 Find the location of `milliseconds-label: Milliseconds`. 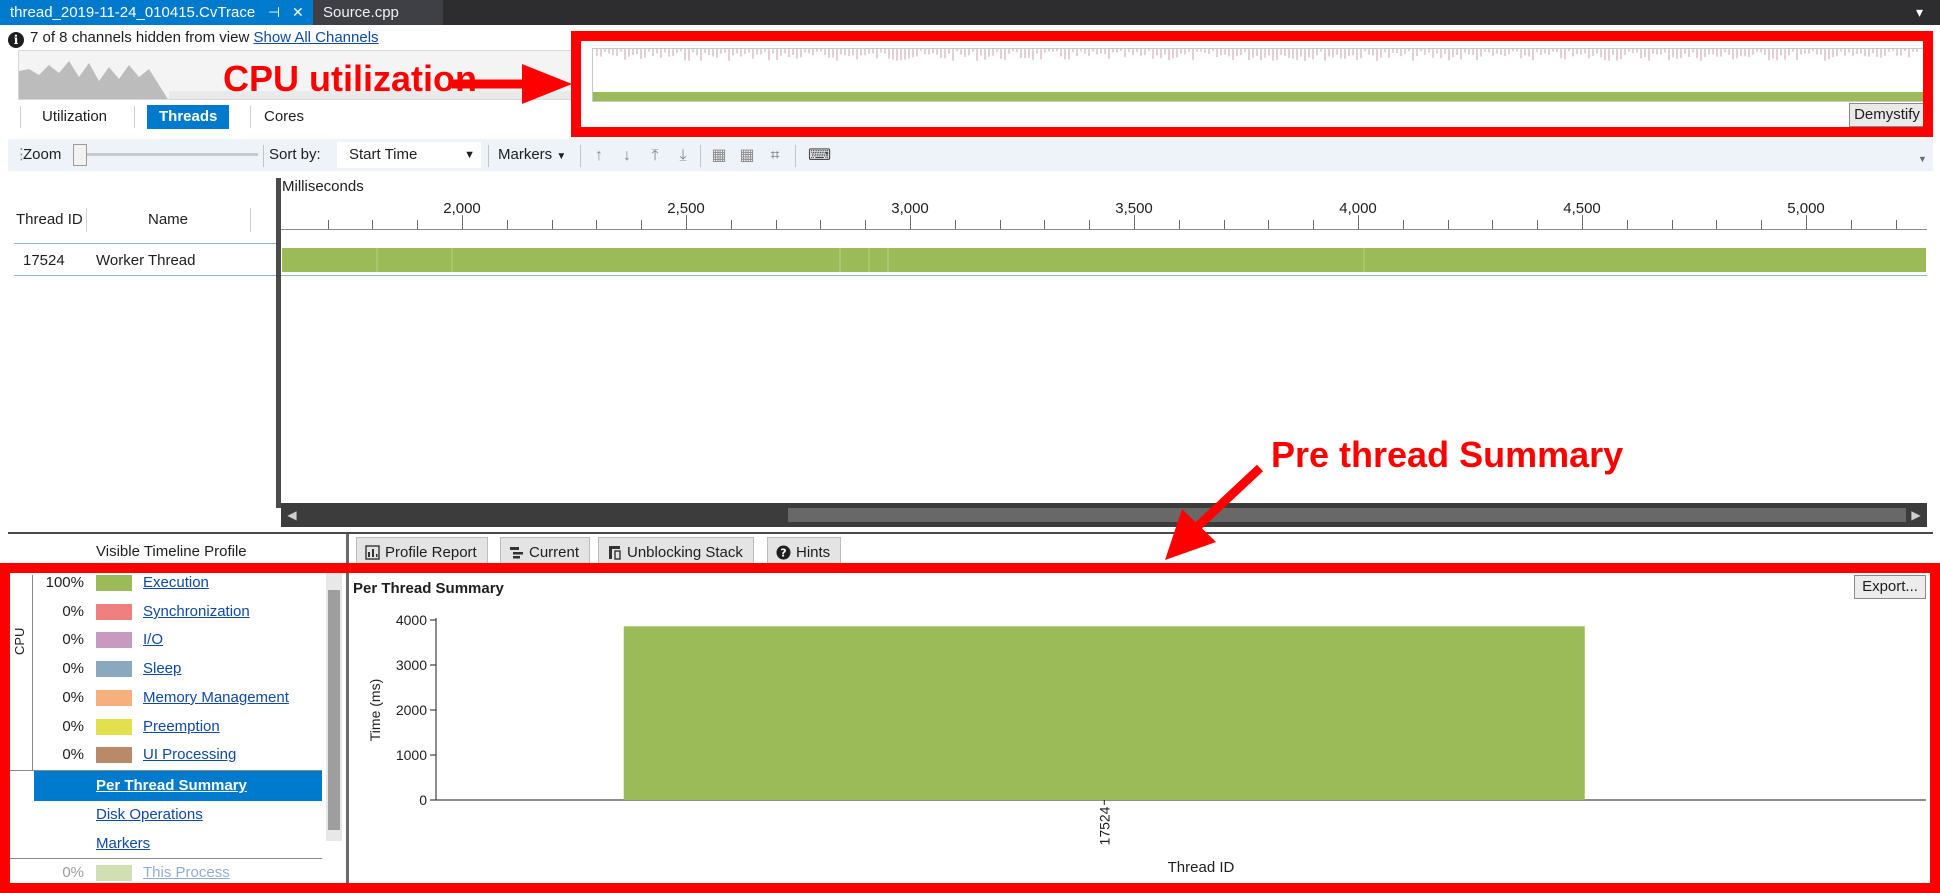

milliseconds-label: Milliseconds is located at coordinates (323, 186).